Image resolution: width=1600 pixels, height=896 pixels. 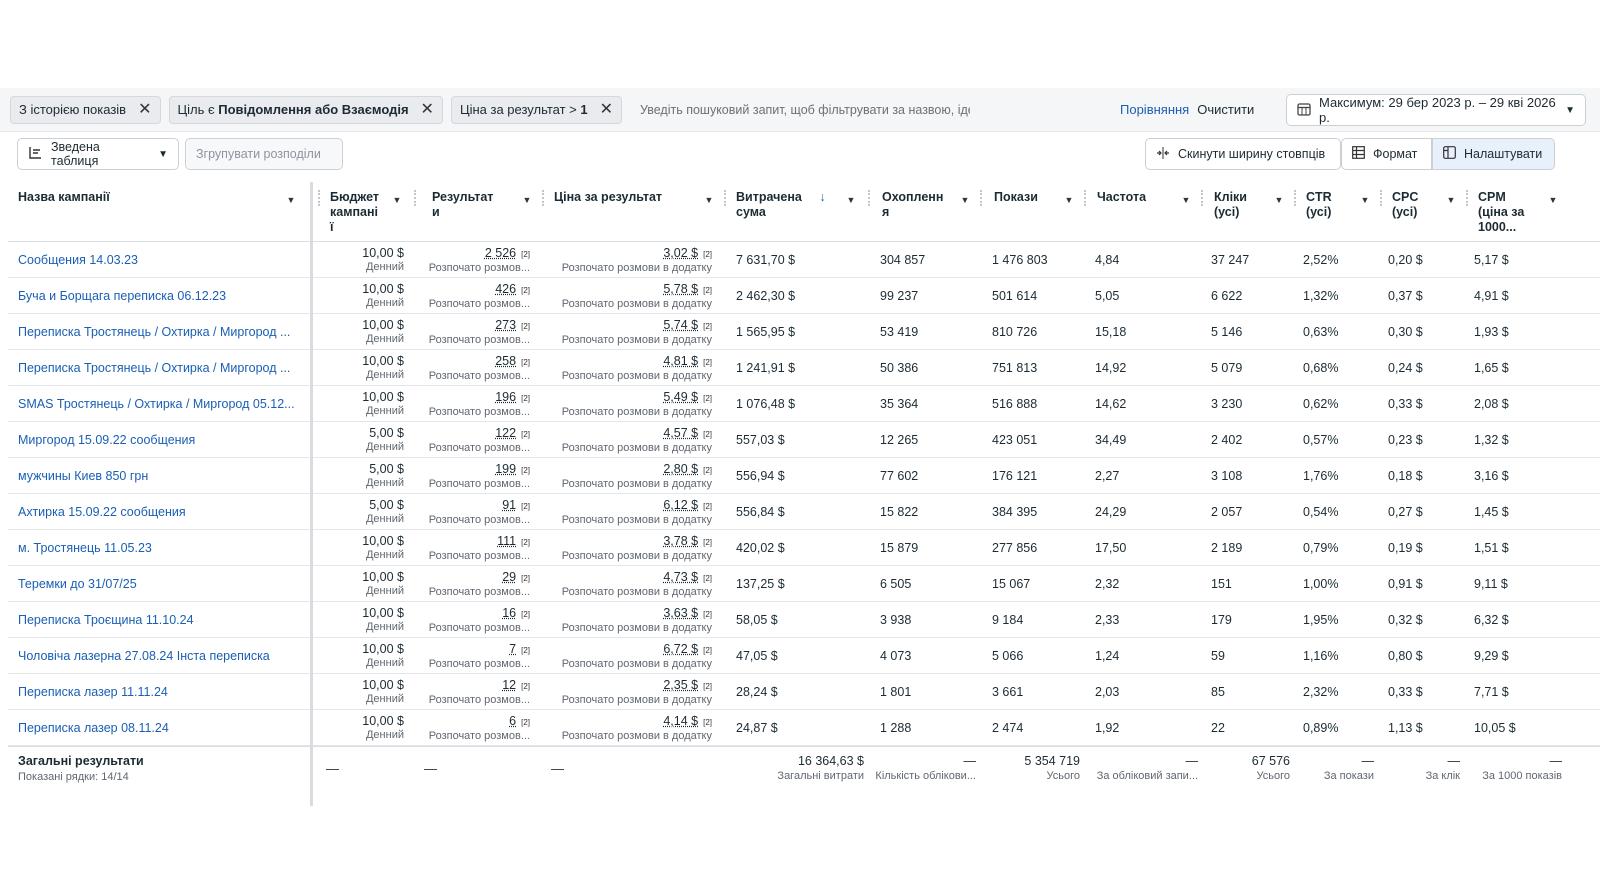 What do you see at coordinates (158, 620) in the screenshot?
I see `campaign-name-link: Переписка Троєщина 11.10.24` at bounding box center [158, 620].